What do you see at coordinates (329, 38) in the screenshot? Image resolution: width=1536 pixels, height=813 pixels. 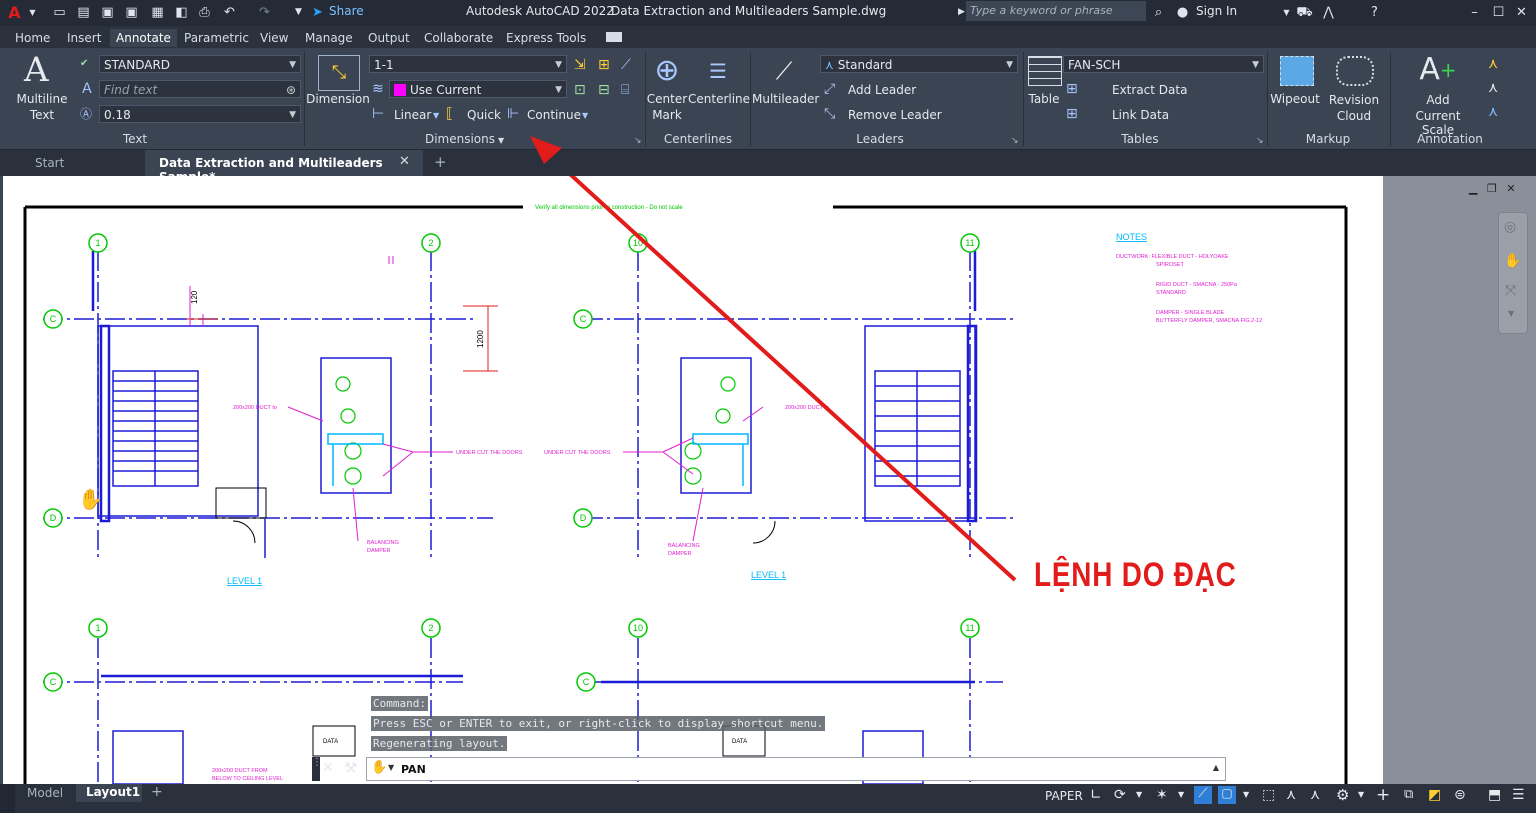 I see `tab-manage: Manage` at bounding box center [329, 38].